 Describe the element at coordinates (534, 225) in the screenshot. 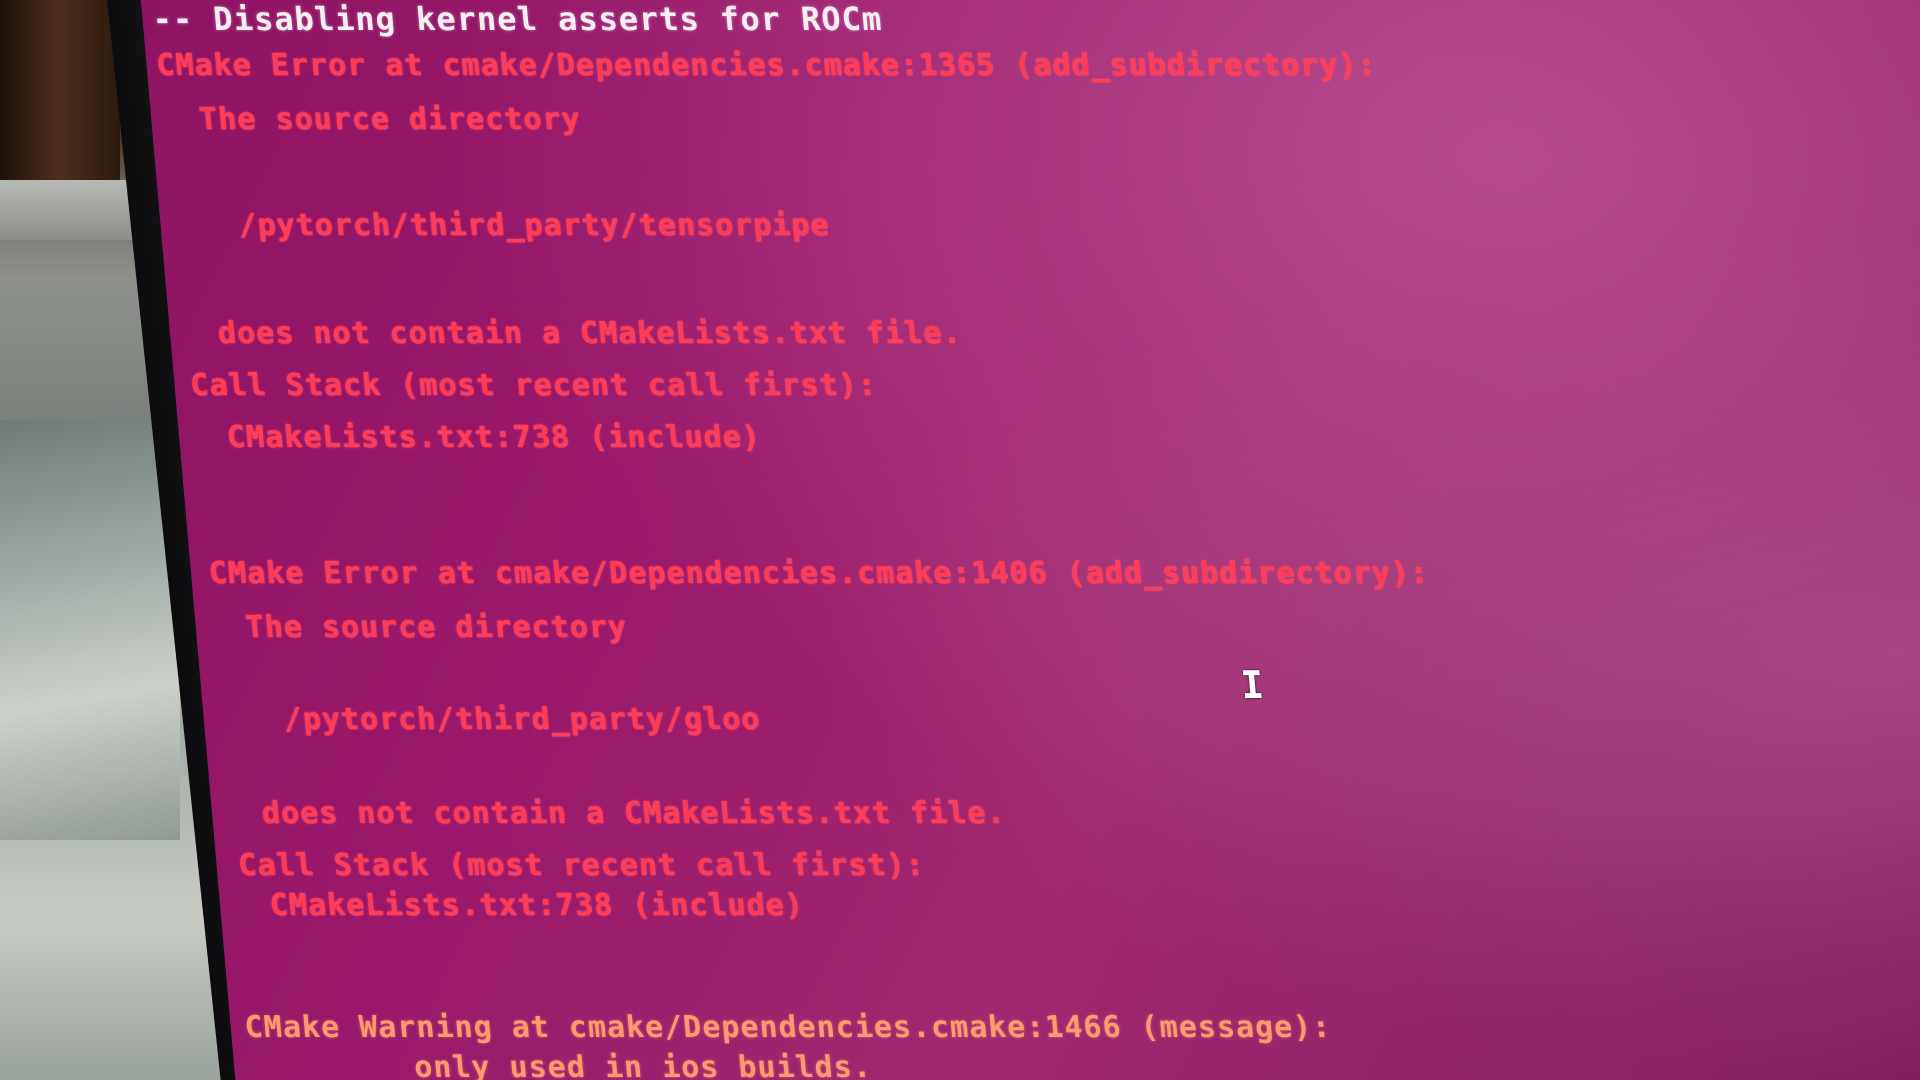

I see `terminal-line: /pytorch/third_party/tensorpipe` at that location.